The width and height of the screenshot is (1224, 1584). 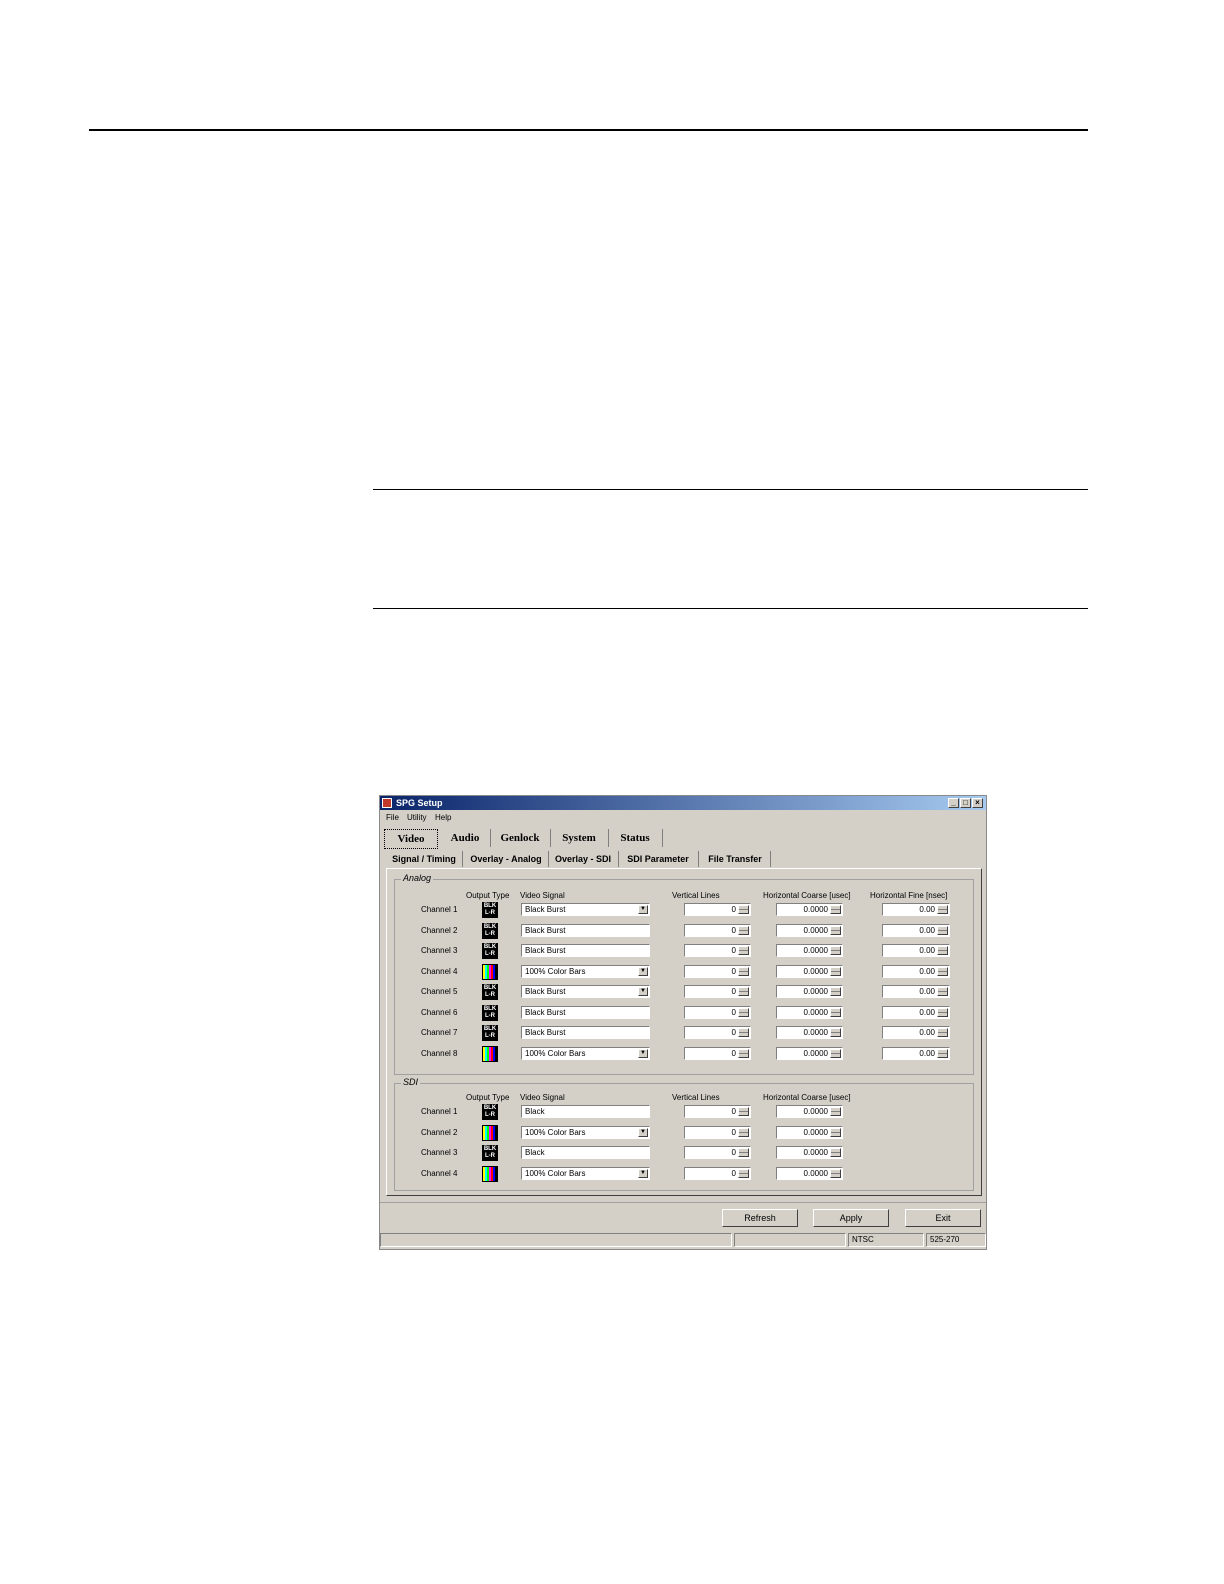 What do you see at coordinates (506, 859) in the screenshot?
I see `tab-overlay-analog: Overlay - Analog` at bounding box center [506, 859].